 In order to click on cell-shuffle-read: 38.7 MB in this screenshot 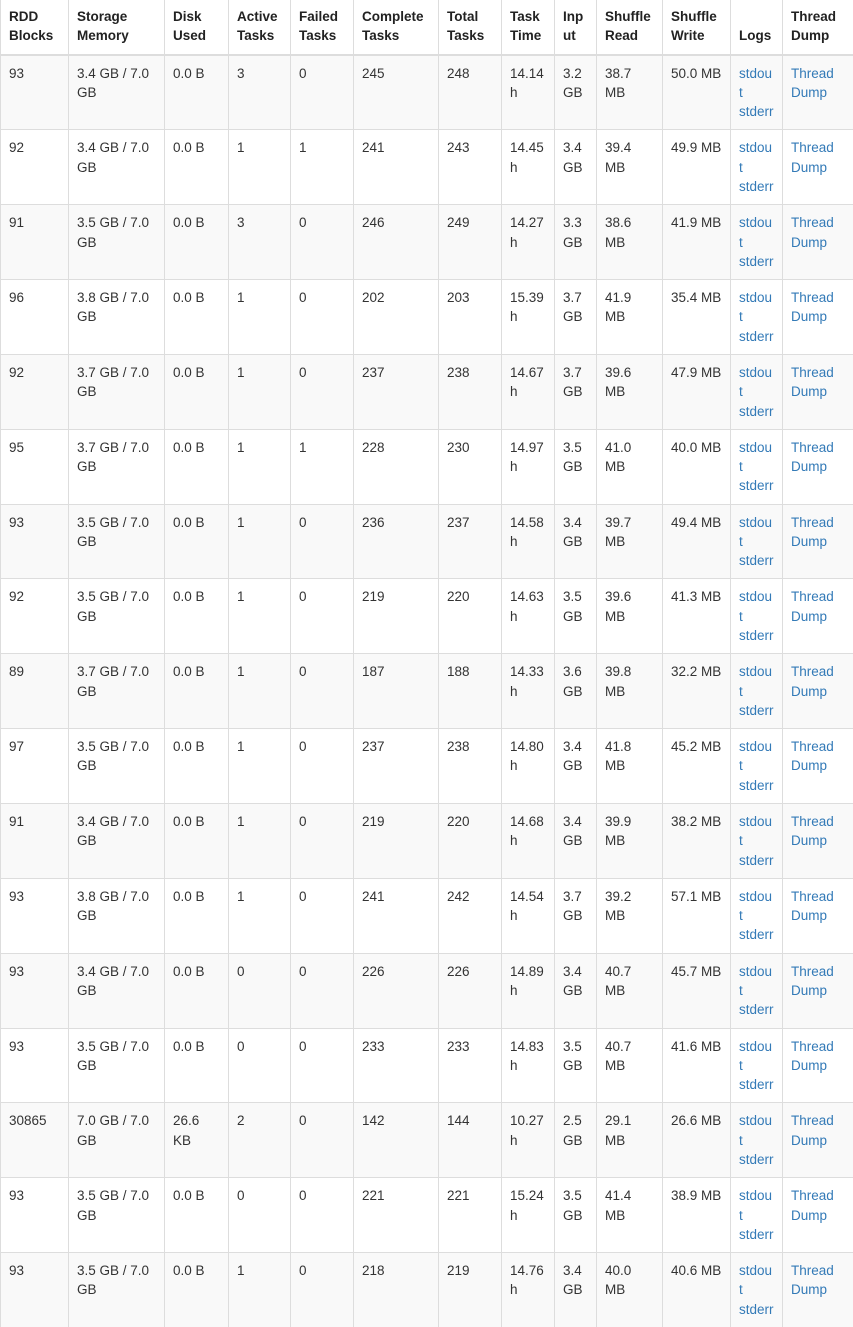, I will do `click(630, 92)`.